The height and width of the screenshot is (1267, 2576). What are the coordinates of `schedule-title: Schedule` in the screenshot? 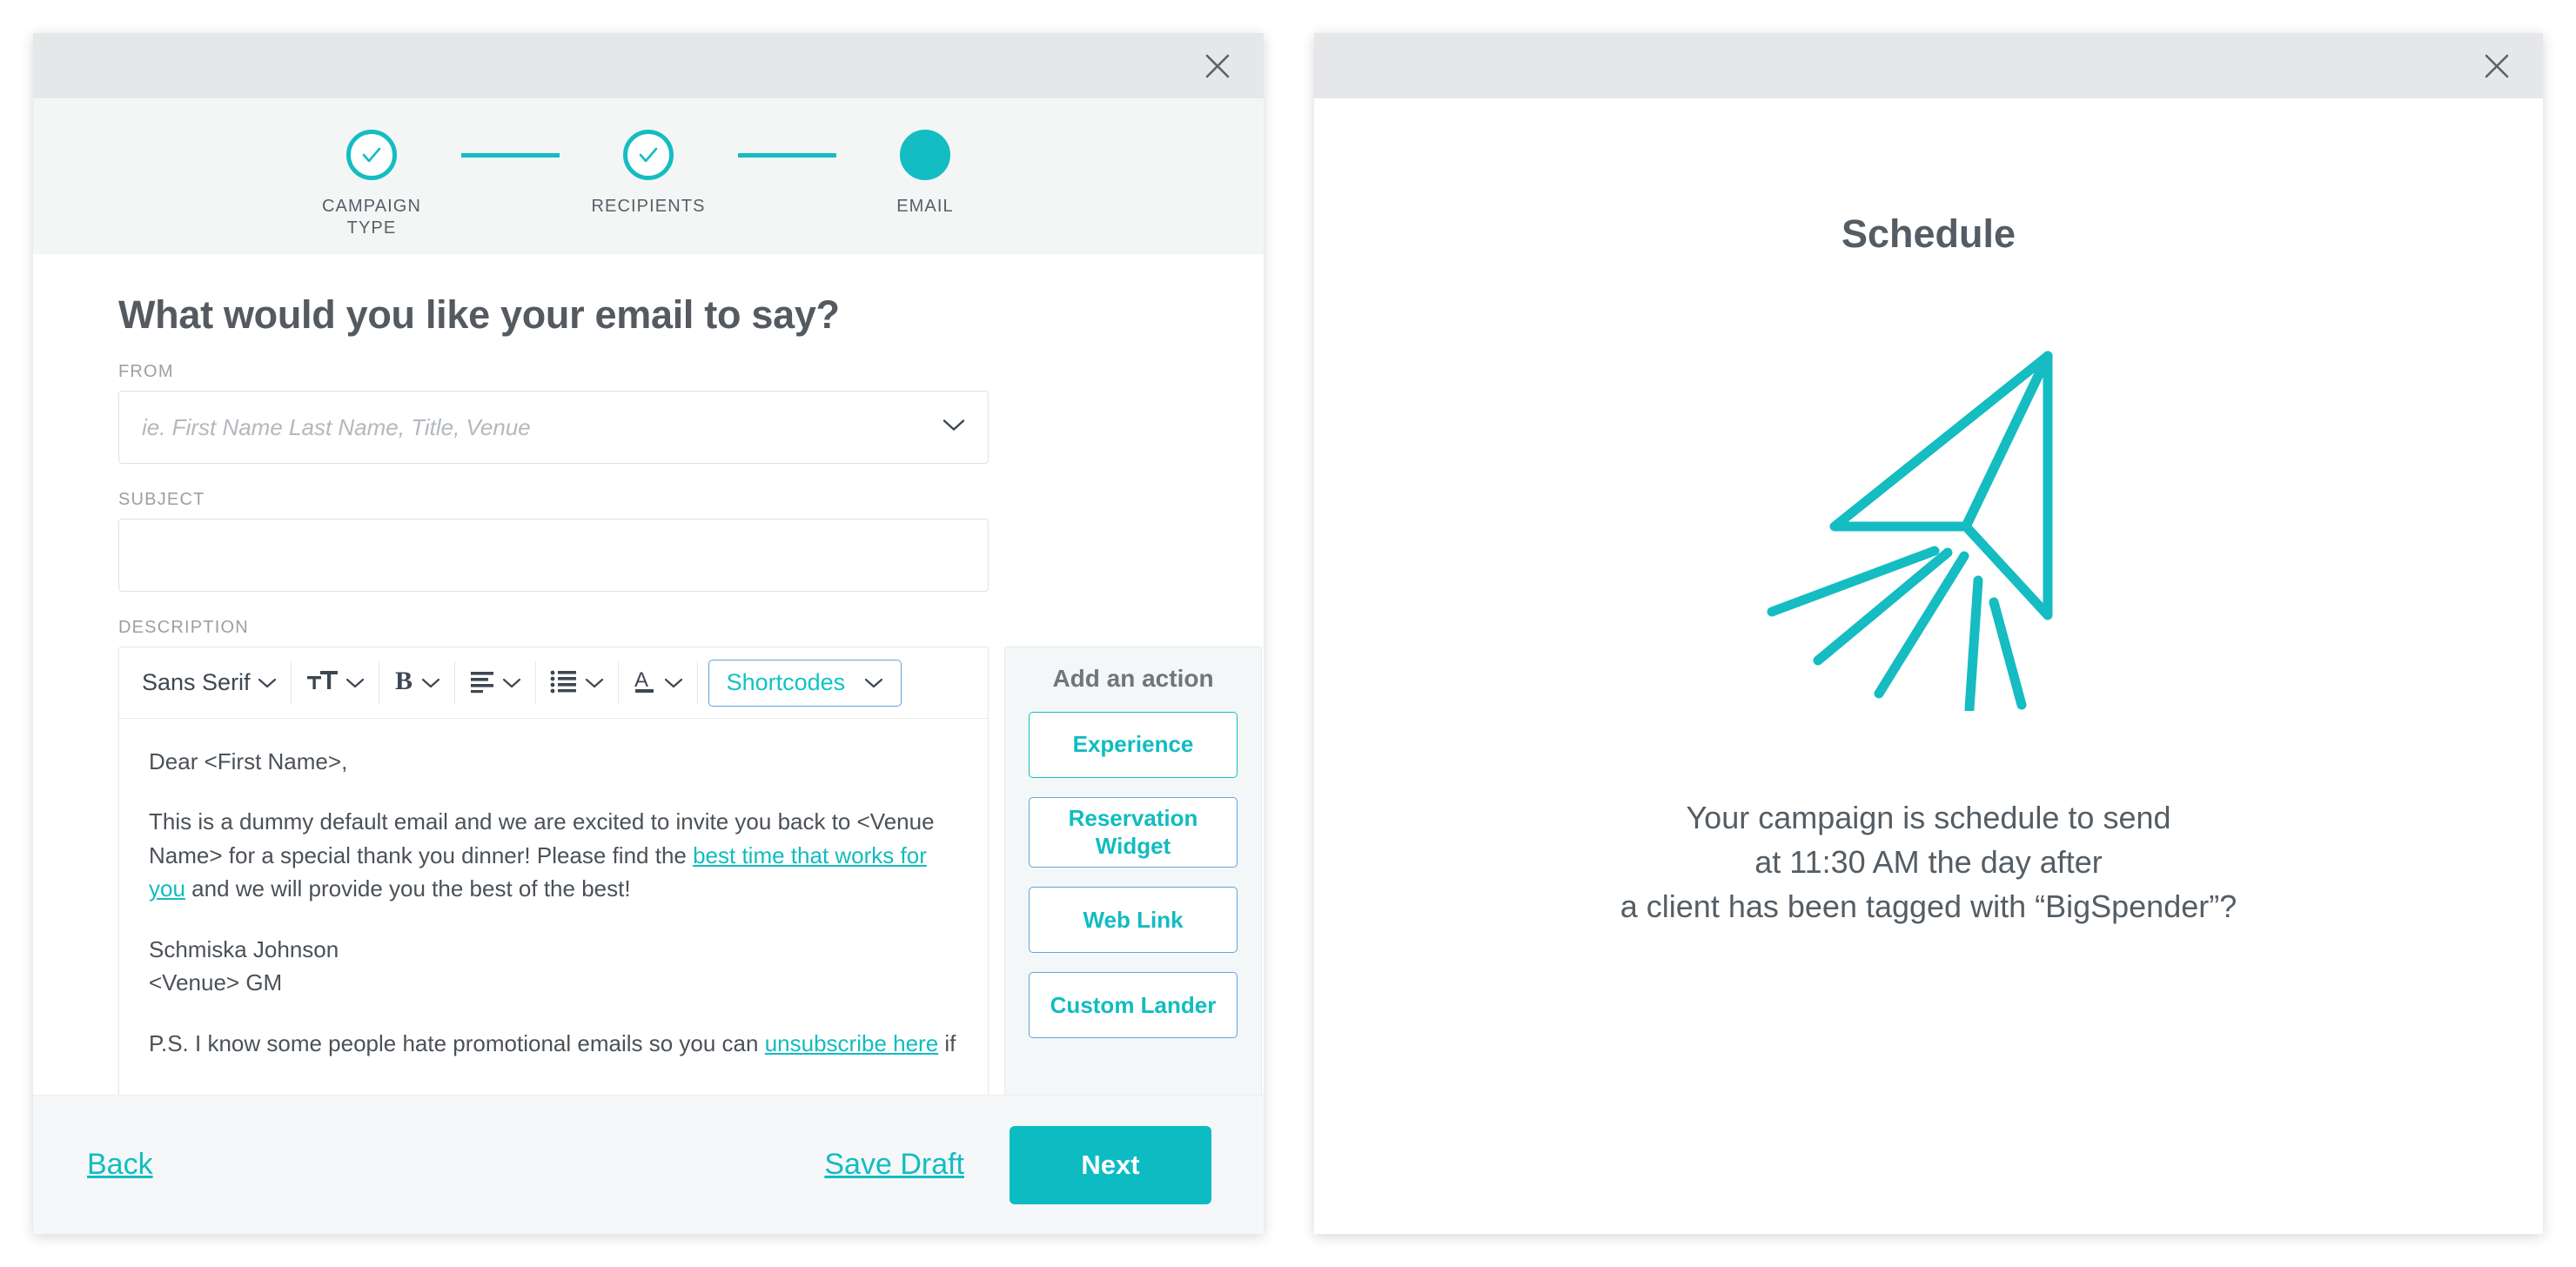 It's located at (1929, 233).